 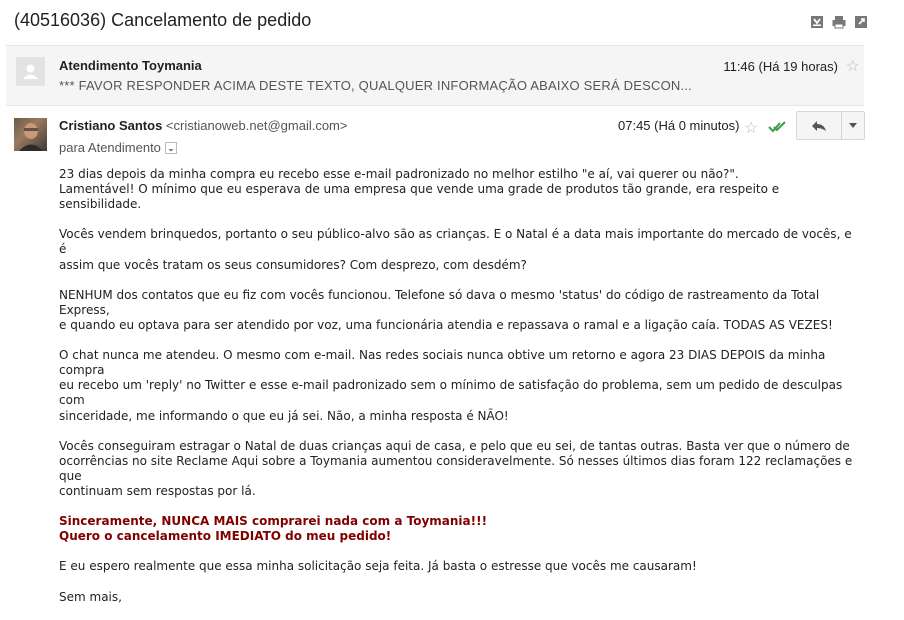 I want to click on reply-button-group, so click(x=830, y=125).